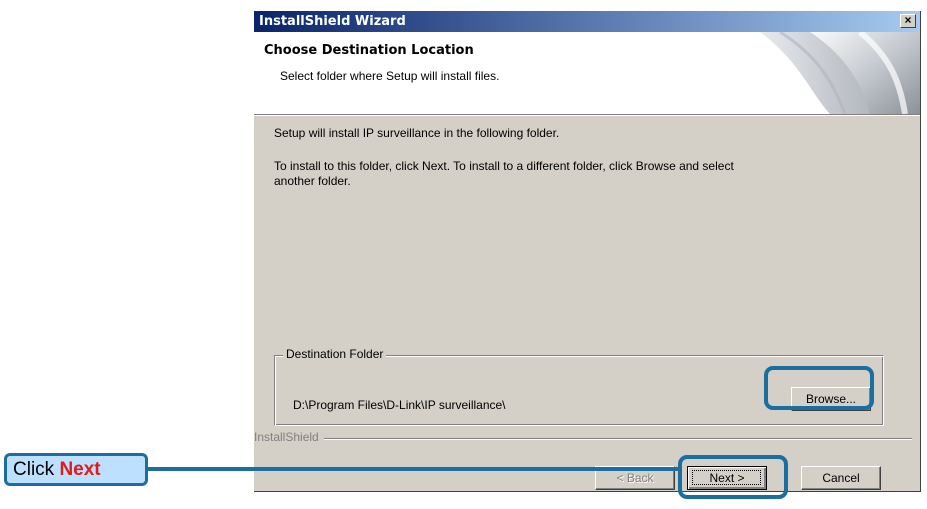  Describe the element at coordinates (583, 439) in the screenshot. I see `footer-separator` at that location.